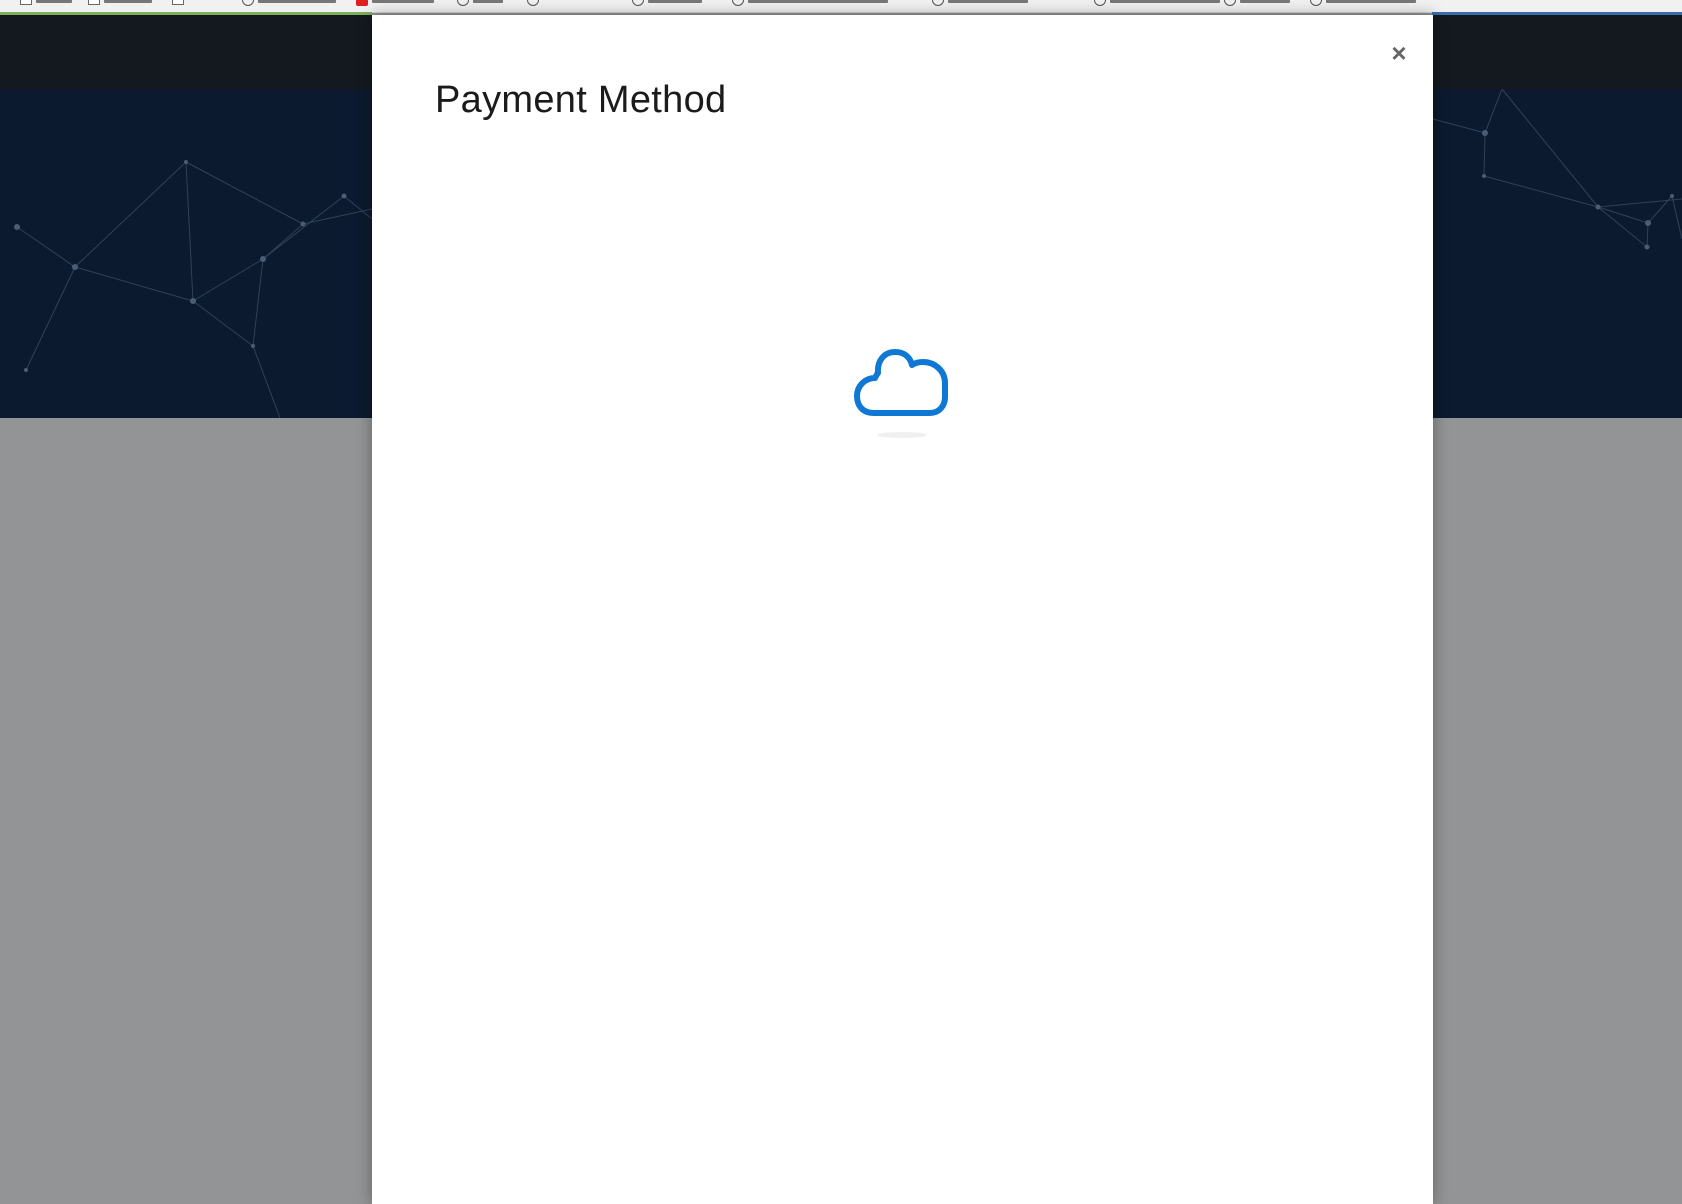 The image size is (1682, 1204). What do you see at coordinates (362, 3) in the screenshot?
I see `bookmark-logo-icon` at bounding box center [362, 3].